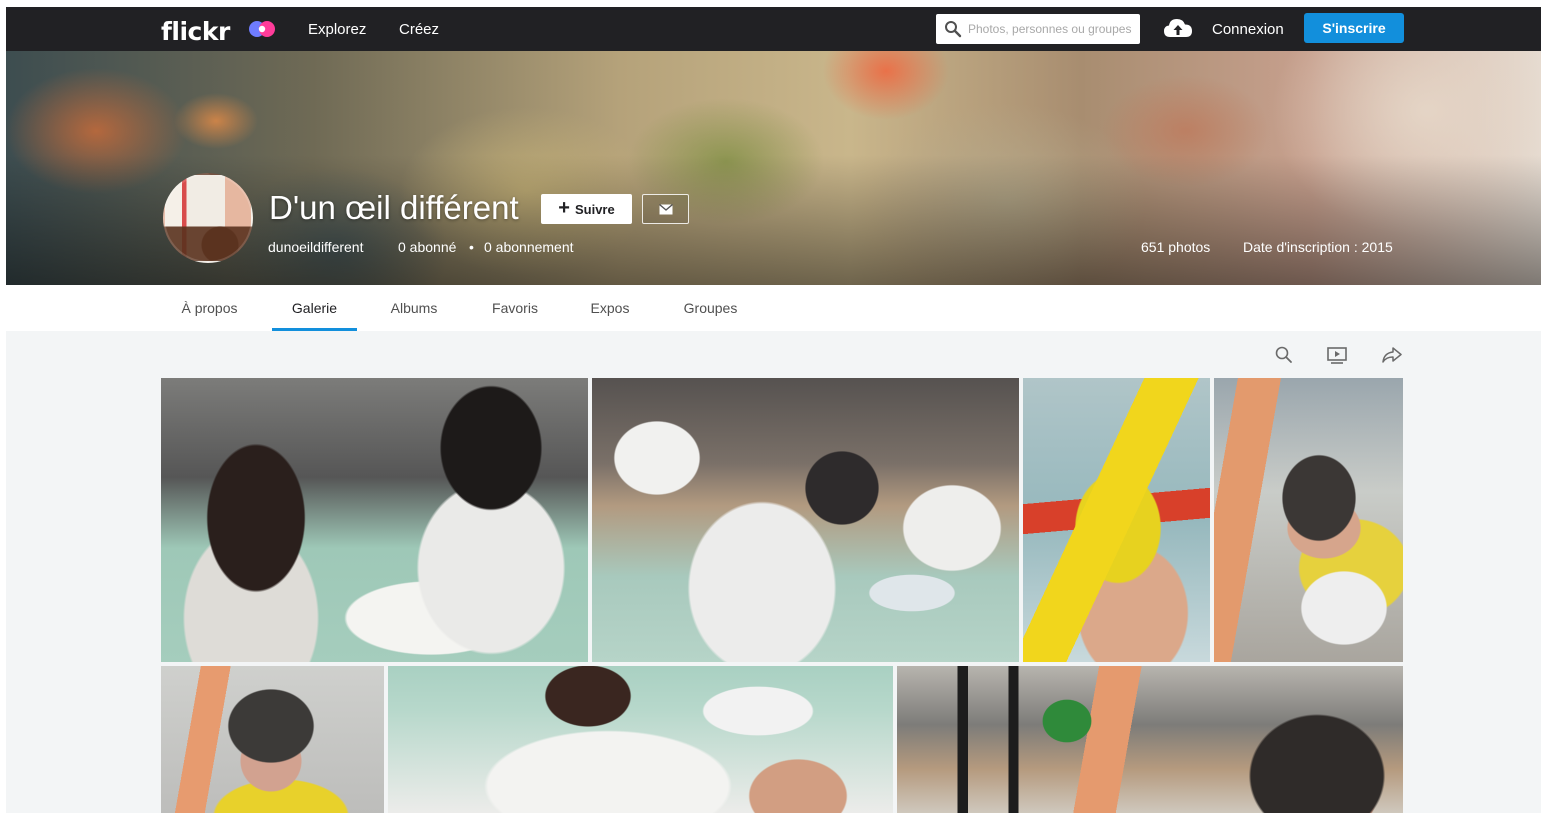 This screenshot has width=1549, height=813. Describe the element at coordinates (1318, 247) in the screenshot. I see `join-date: Date d'inscription : 2015` at that location.